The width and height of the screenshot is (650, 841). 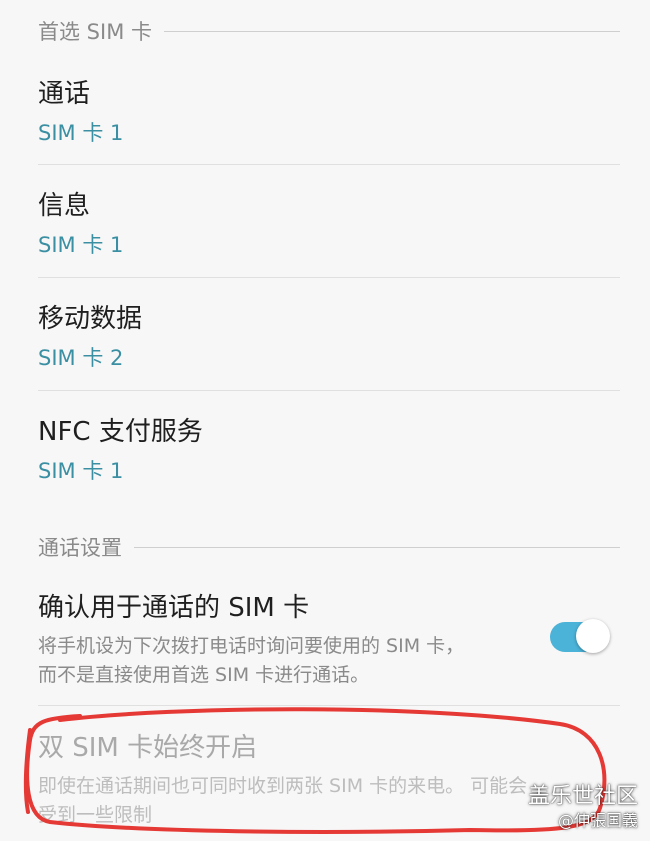 I want to click on section-header-label: 首选 SIM 卡, so click(x=95, y=32).